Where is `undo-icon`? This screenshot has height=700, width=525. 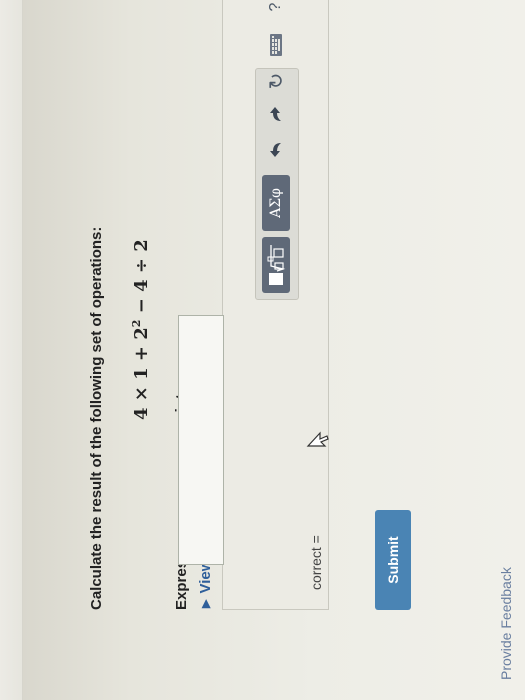 undo-icon is located at coordinates (275, 150).